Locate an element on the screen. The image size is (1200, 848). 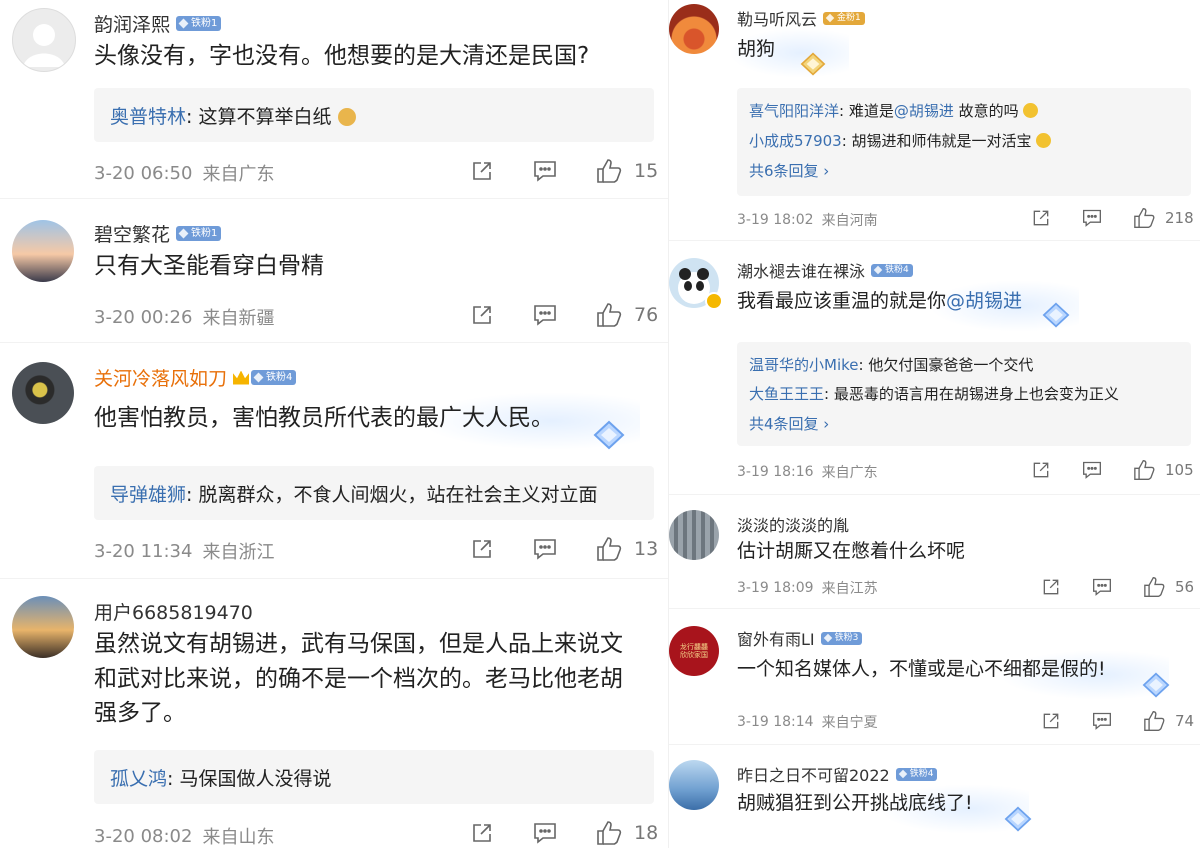
username-text: 昨日之日不可留2022 is located at coordinates (813, 774).